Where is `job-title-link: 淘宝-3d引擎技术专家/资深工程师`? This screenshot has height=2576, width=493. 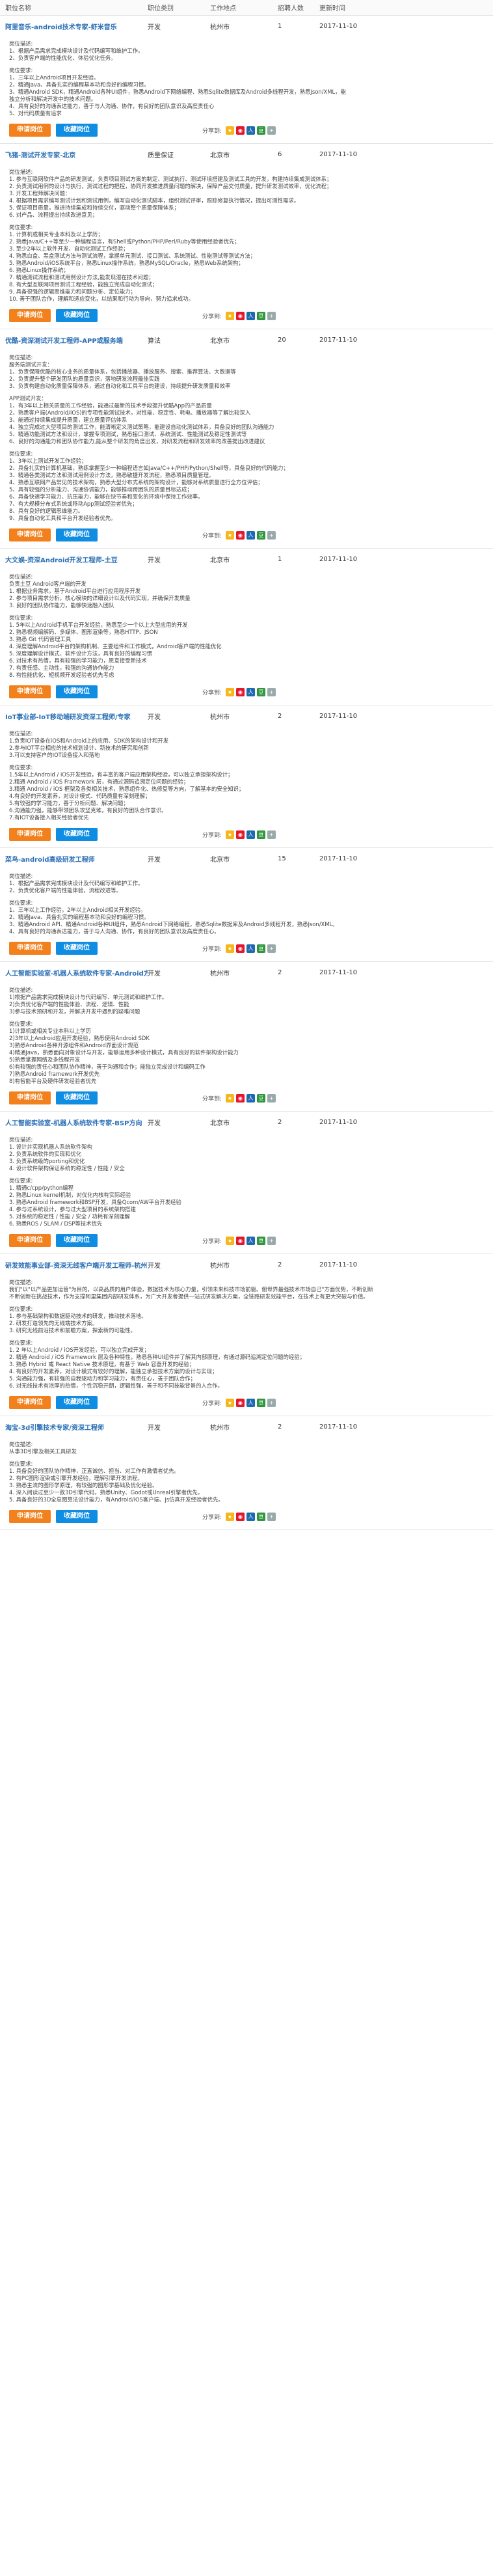 job-title-link: 淘宝-3d引擎技术专家/资深工程师 is located at coordinates (74, 1427).